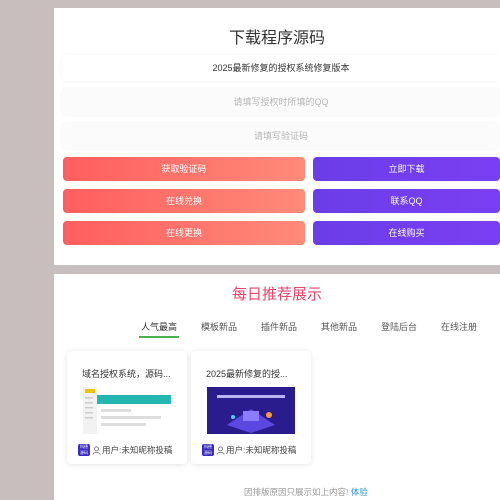 Image resolution: width=500 pixels, height=500 pixels. Describe the element at coordinates (184, 169) in the screenshot. I see `get-code-button: 获取验证码` at that location.